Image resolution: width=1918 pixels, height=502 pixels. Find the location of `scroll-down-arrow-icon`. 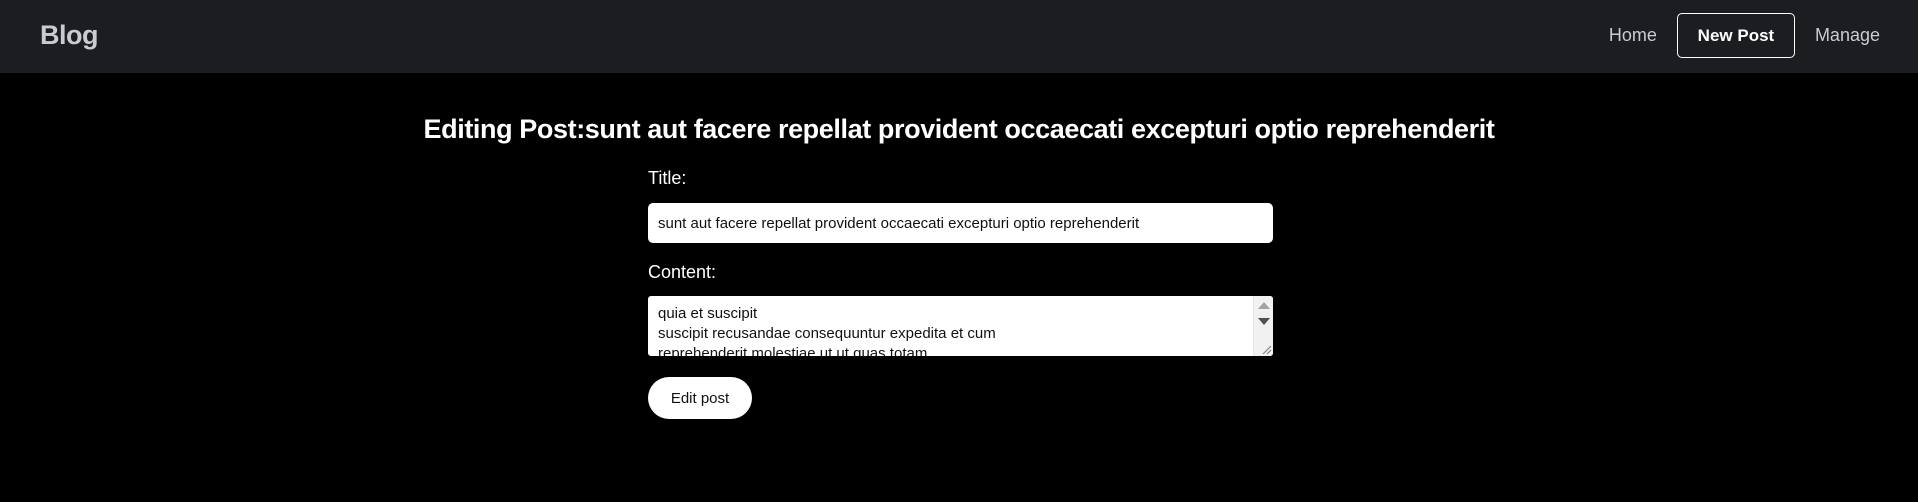

scroll-down-arrow-icon is located at coordinates (1264, 321).